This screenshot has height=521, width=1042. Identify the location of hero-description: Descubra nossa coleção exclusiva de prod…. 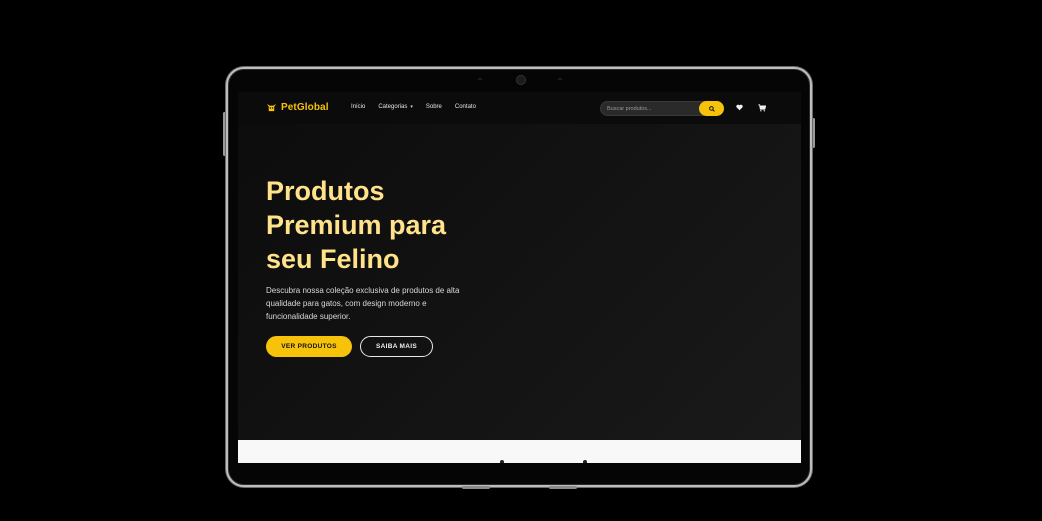
(386, 303).